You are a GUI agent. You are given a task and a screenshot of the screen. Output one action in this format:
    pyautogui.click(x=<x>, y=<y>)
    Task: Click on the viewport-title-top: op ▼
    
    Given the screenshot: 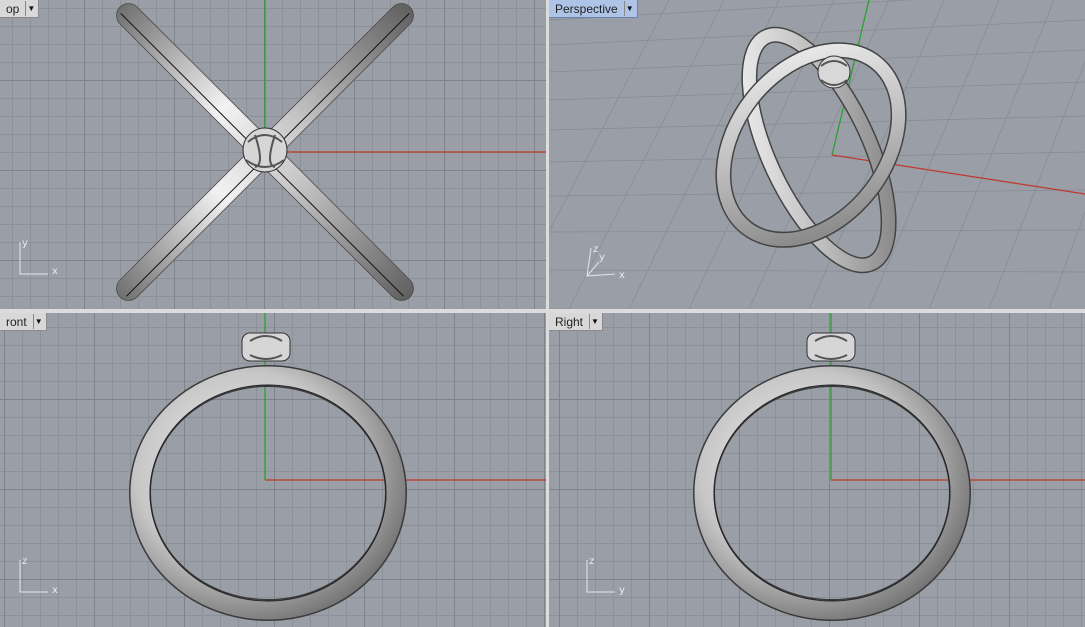 What is the action you would take?
    pyautogui.click(x=20, y=9)
    